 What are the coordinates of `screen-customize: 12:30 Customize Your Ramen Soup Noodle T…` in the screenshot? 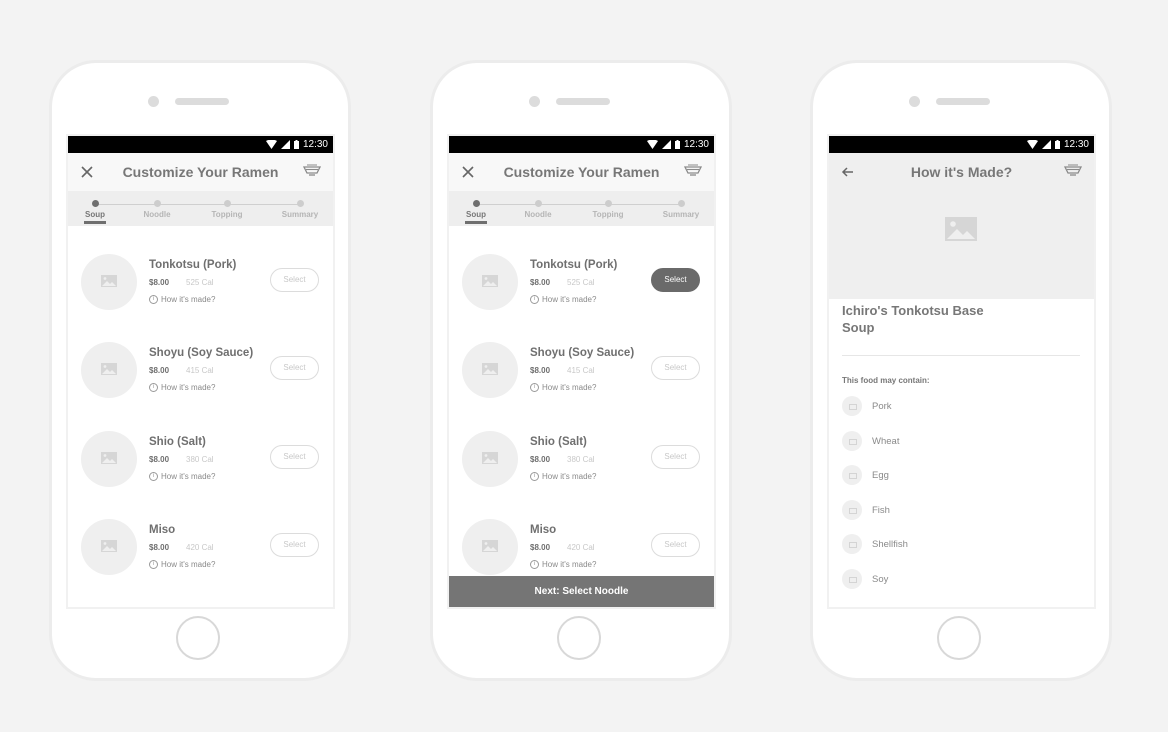 It's located at (200, 371).